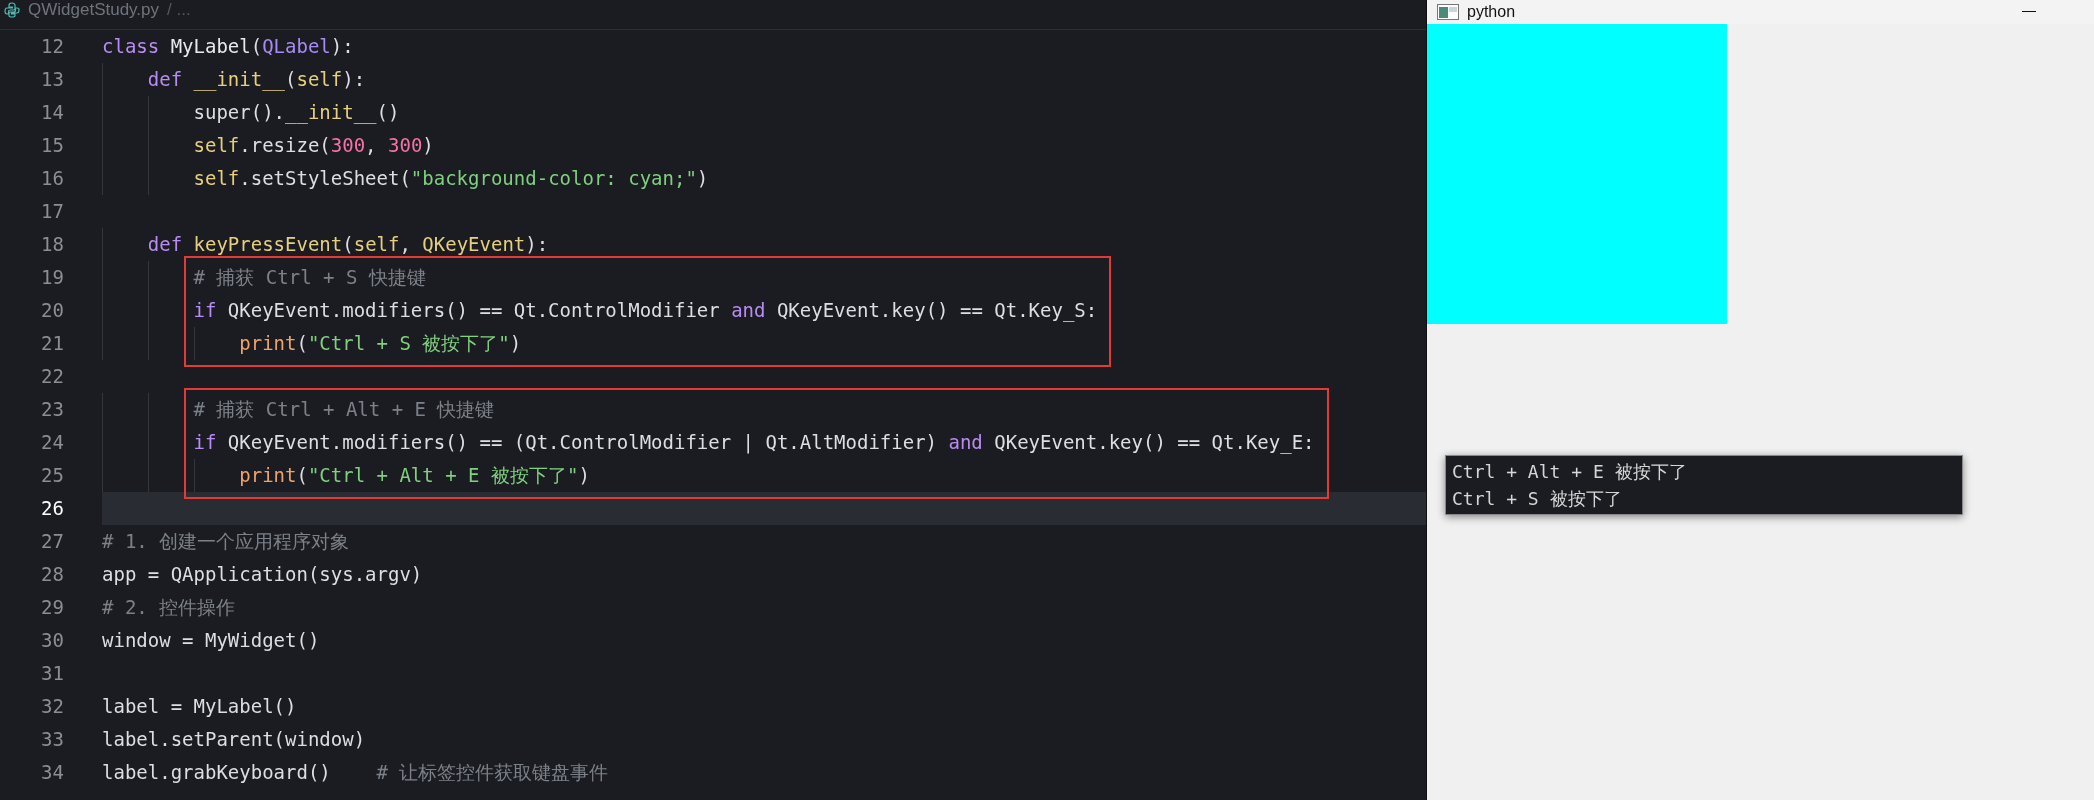 Image resolution: width=2094 pixels, height=800 pixels. What do you see at coordinates (94, 10) in the screenshot?
I see `breadcrumb-file: QWidgetStudy.py` at bounding box center [94, 10].